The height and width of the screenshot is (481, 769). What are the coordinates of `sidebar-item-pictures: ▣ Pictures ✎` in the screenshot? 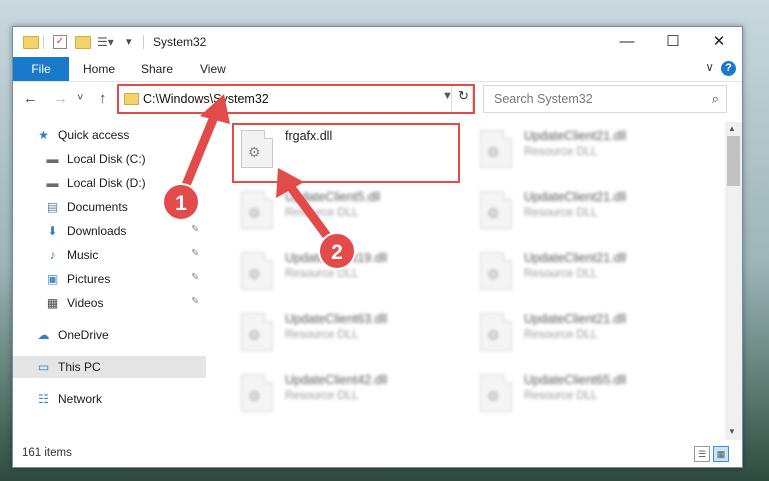 It's located at (109, 279).